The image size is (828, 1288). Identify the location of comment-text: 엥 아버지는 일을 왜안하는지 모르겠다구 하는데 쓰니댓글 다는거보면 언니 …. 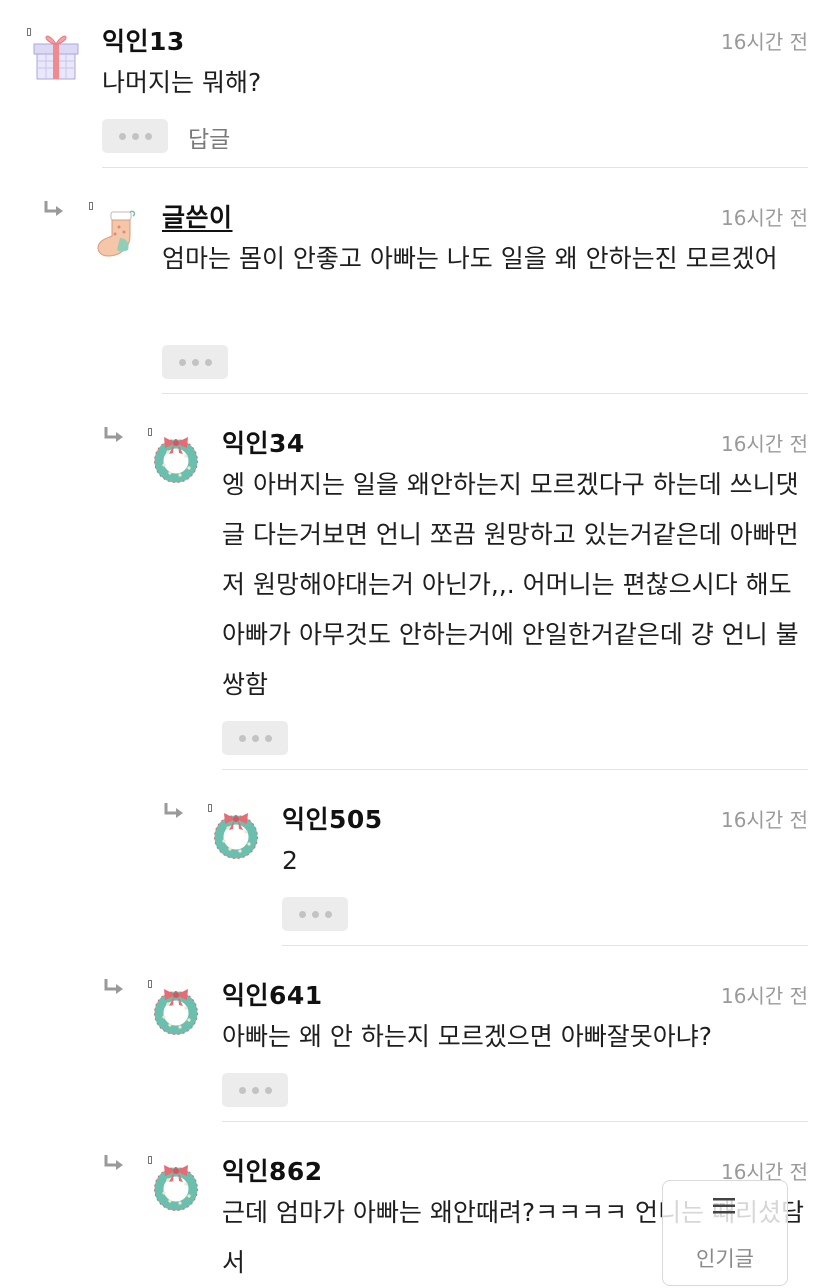
(510, 584).